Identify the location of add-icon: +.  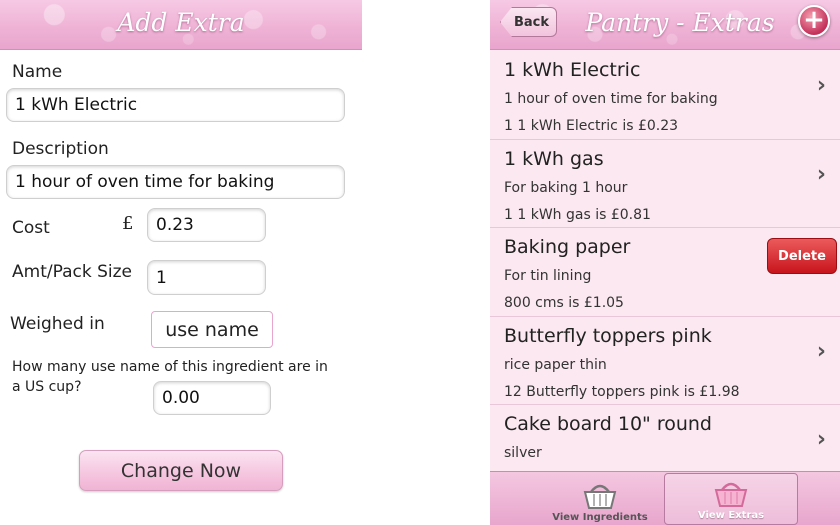
(814, 21).